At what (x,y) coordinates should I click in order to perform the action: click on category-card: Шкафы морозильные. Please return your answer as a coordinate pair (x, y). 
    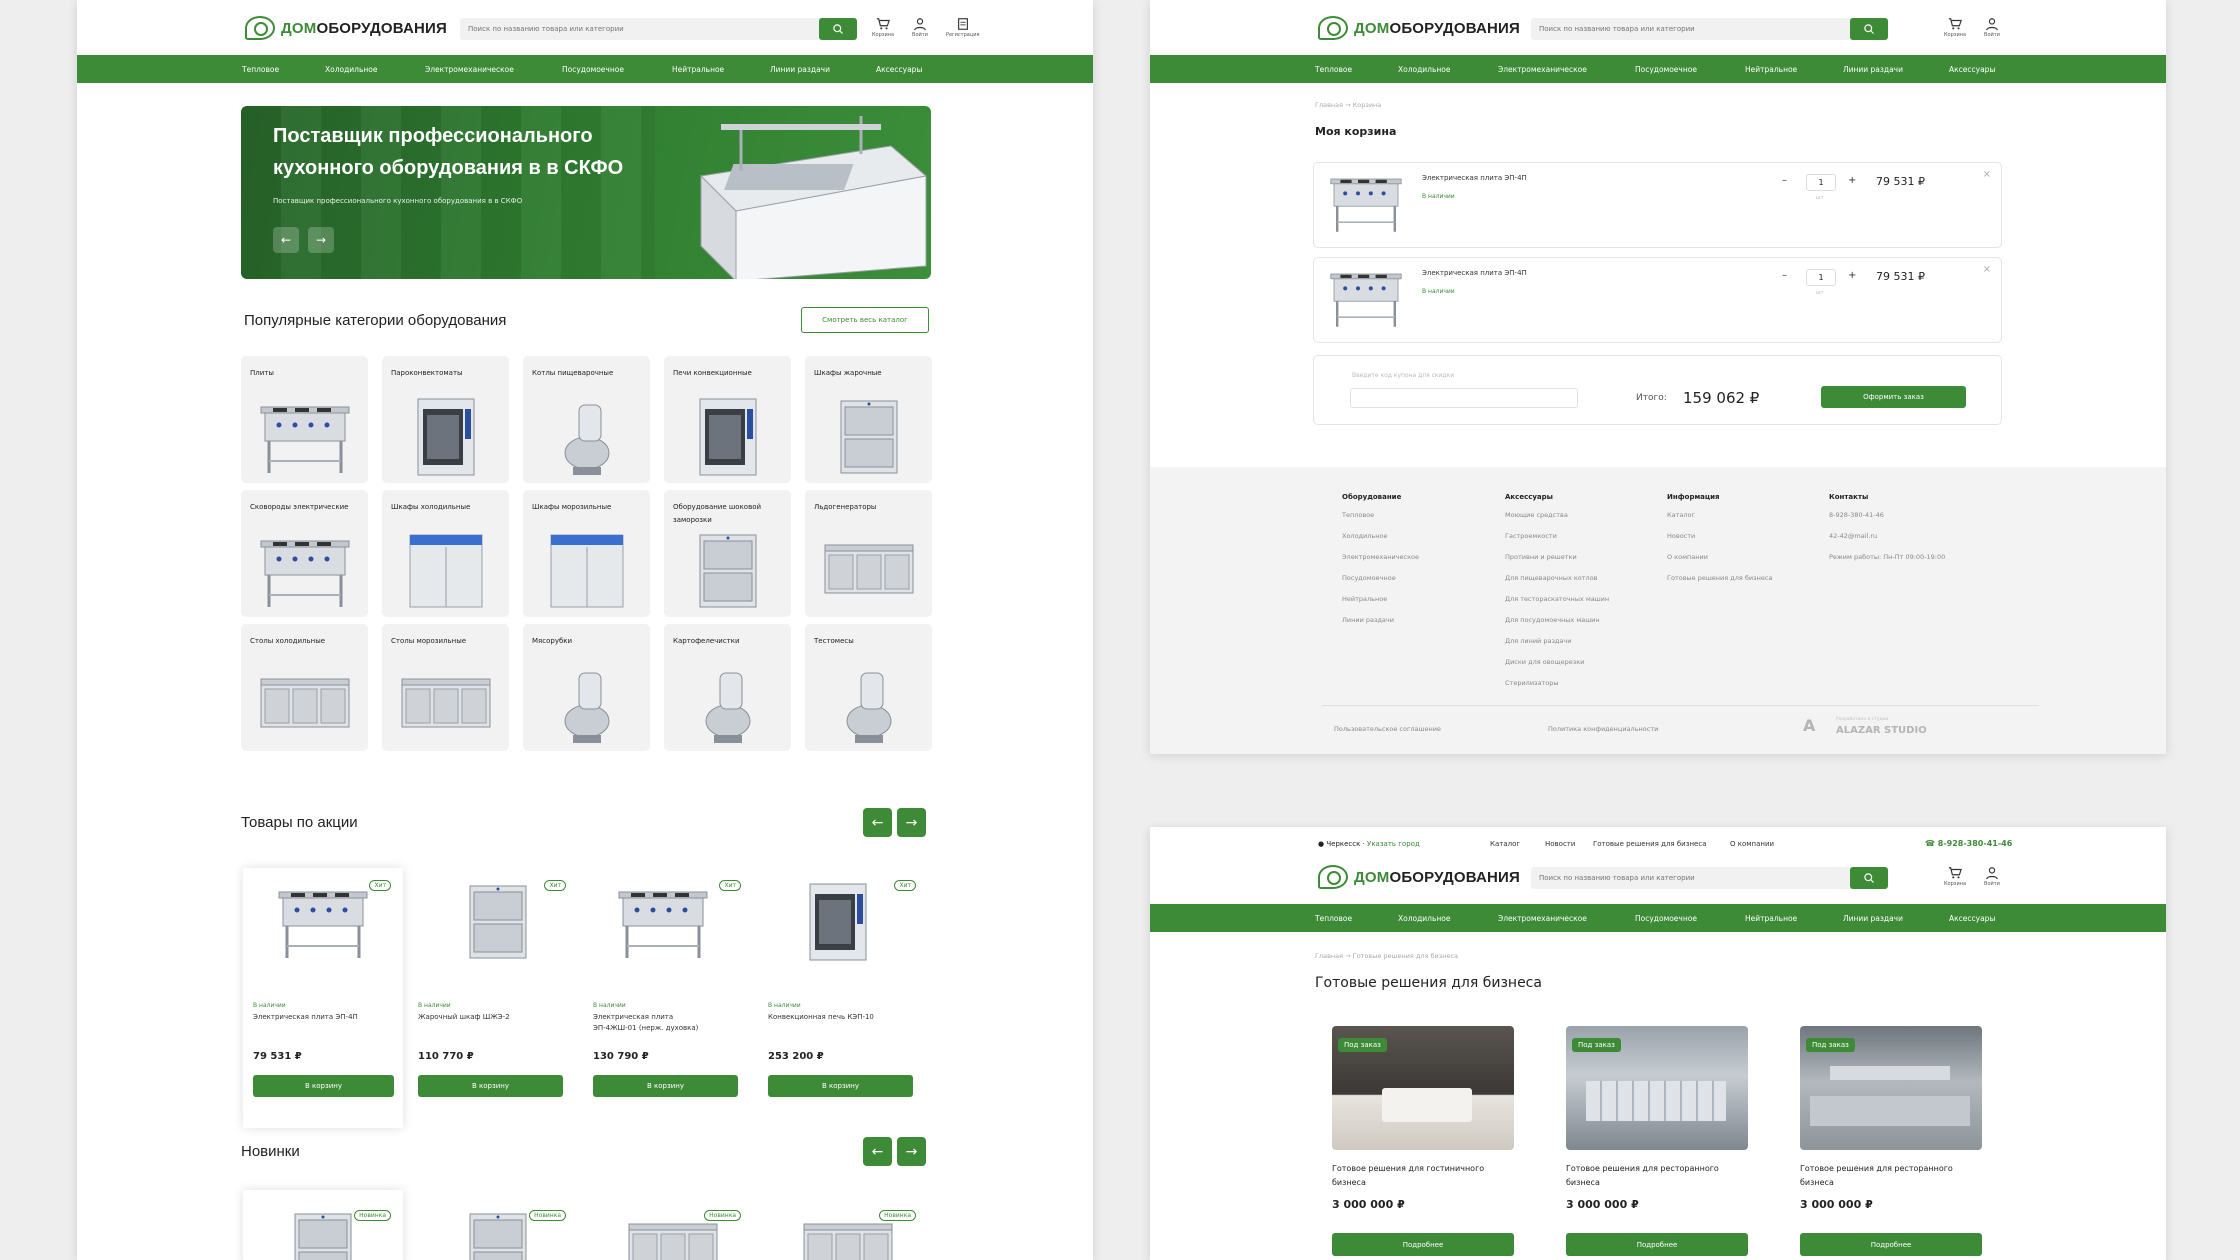
    Looking at the image, I should click on (586, 553).